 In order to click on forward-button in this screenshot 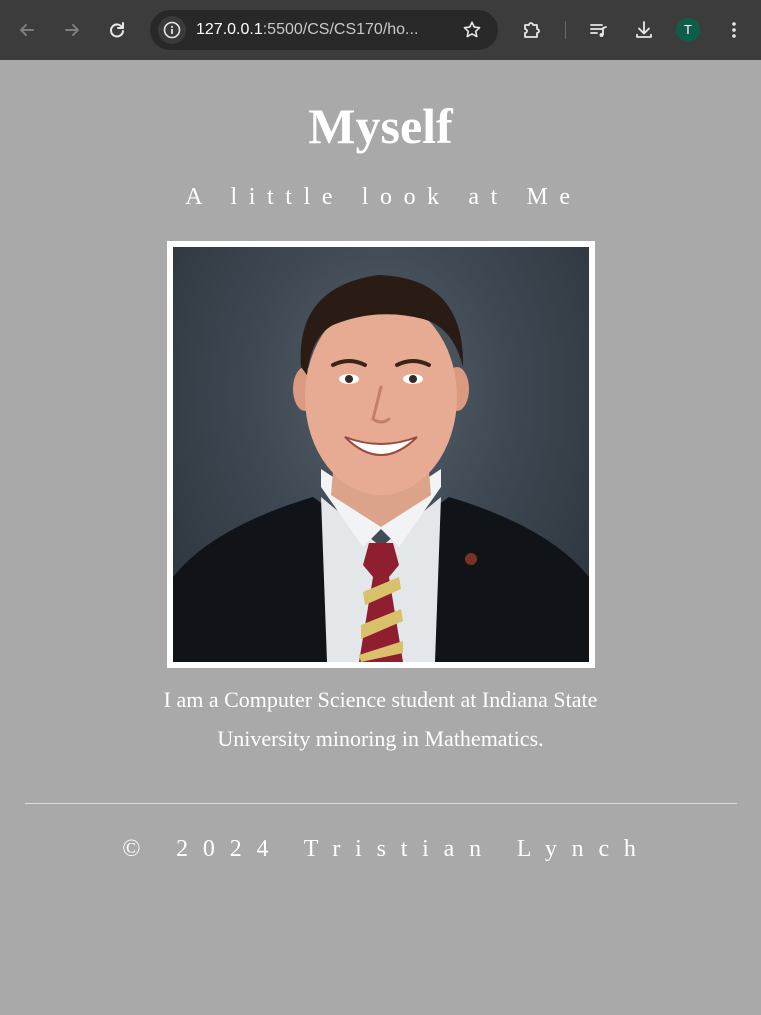, I will do `click(72, 30)`.